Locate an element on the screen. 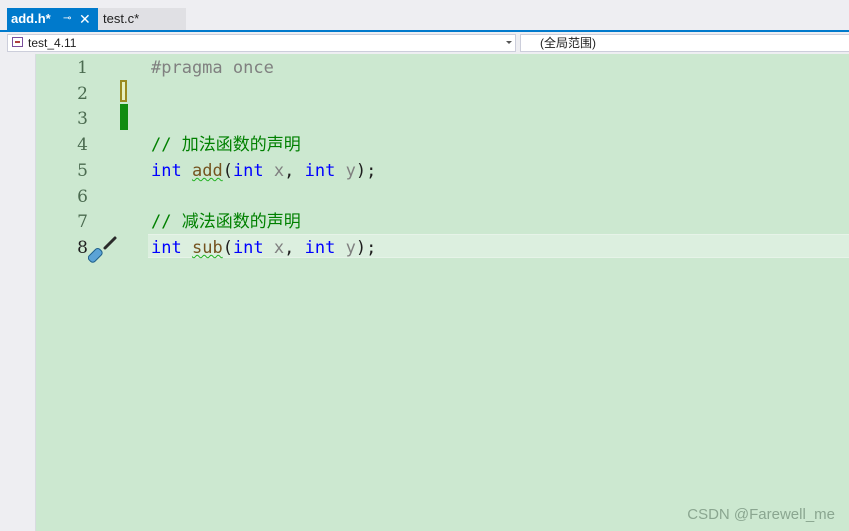  project-icon is located at coordinates (17, 42).